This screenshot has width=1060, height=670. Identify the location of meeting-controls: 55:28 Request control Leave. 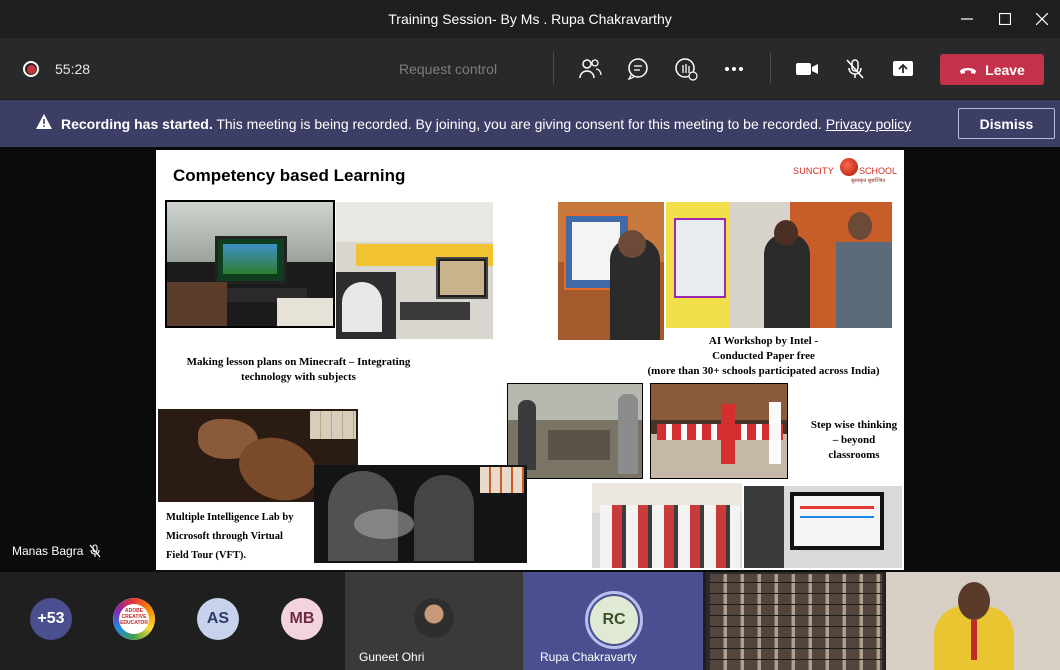
(530, 69).